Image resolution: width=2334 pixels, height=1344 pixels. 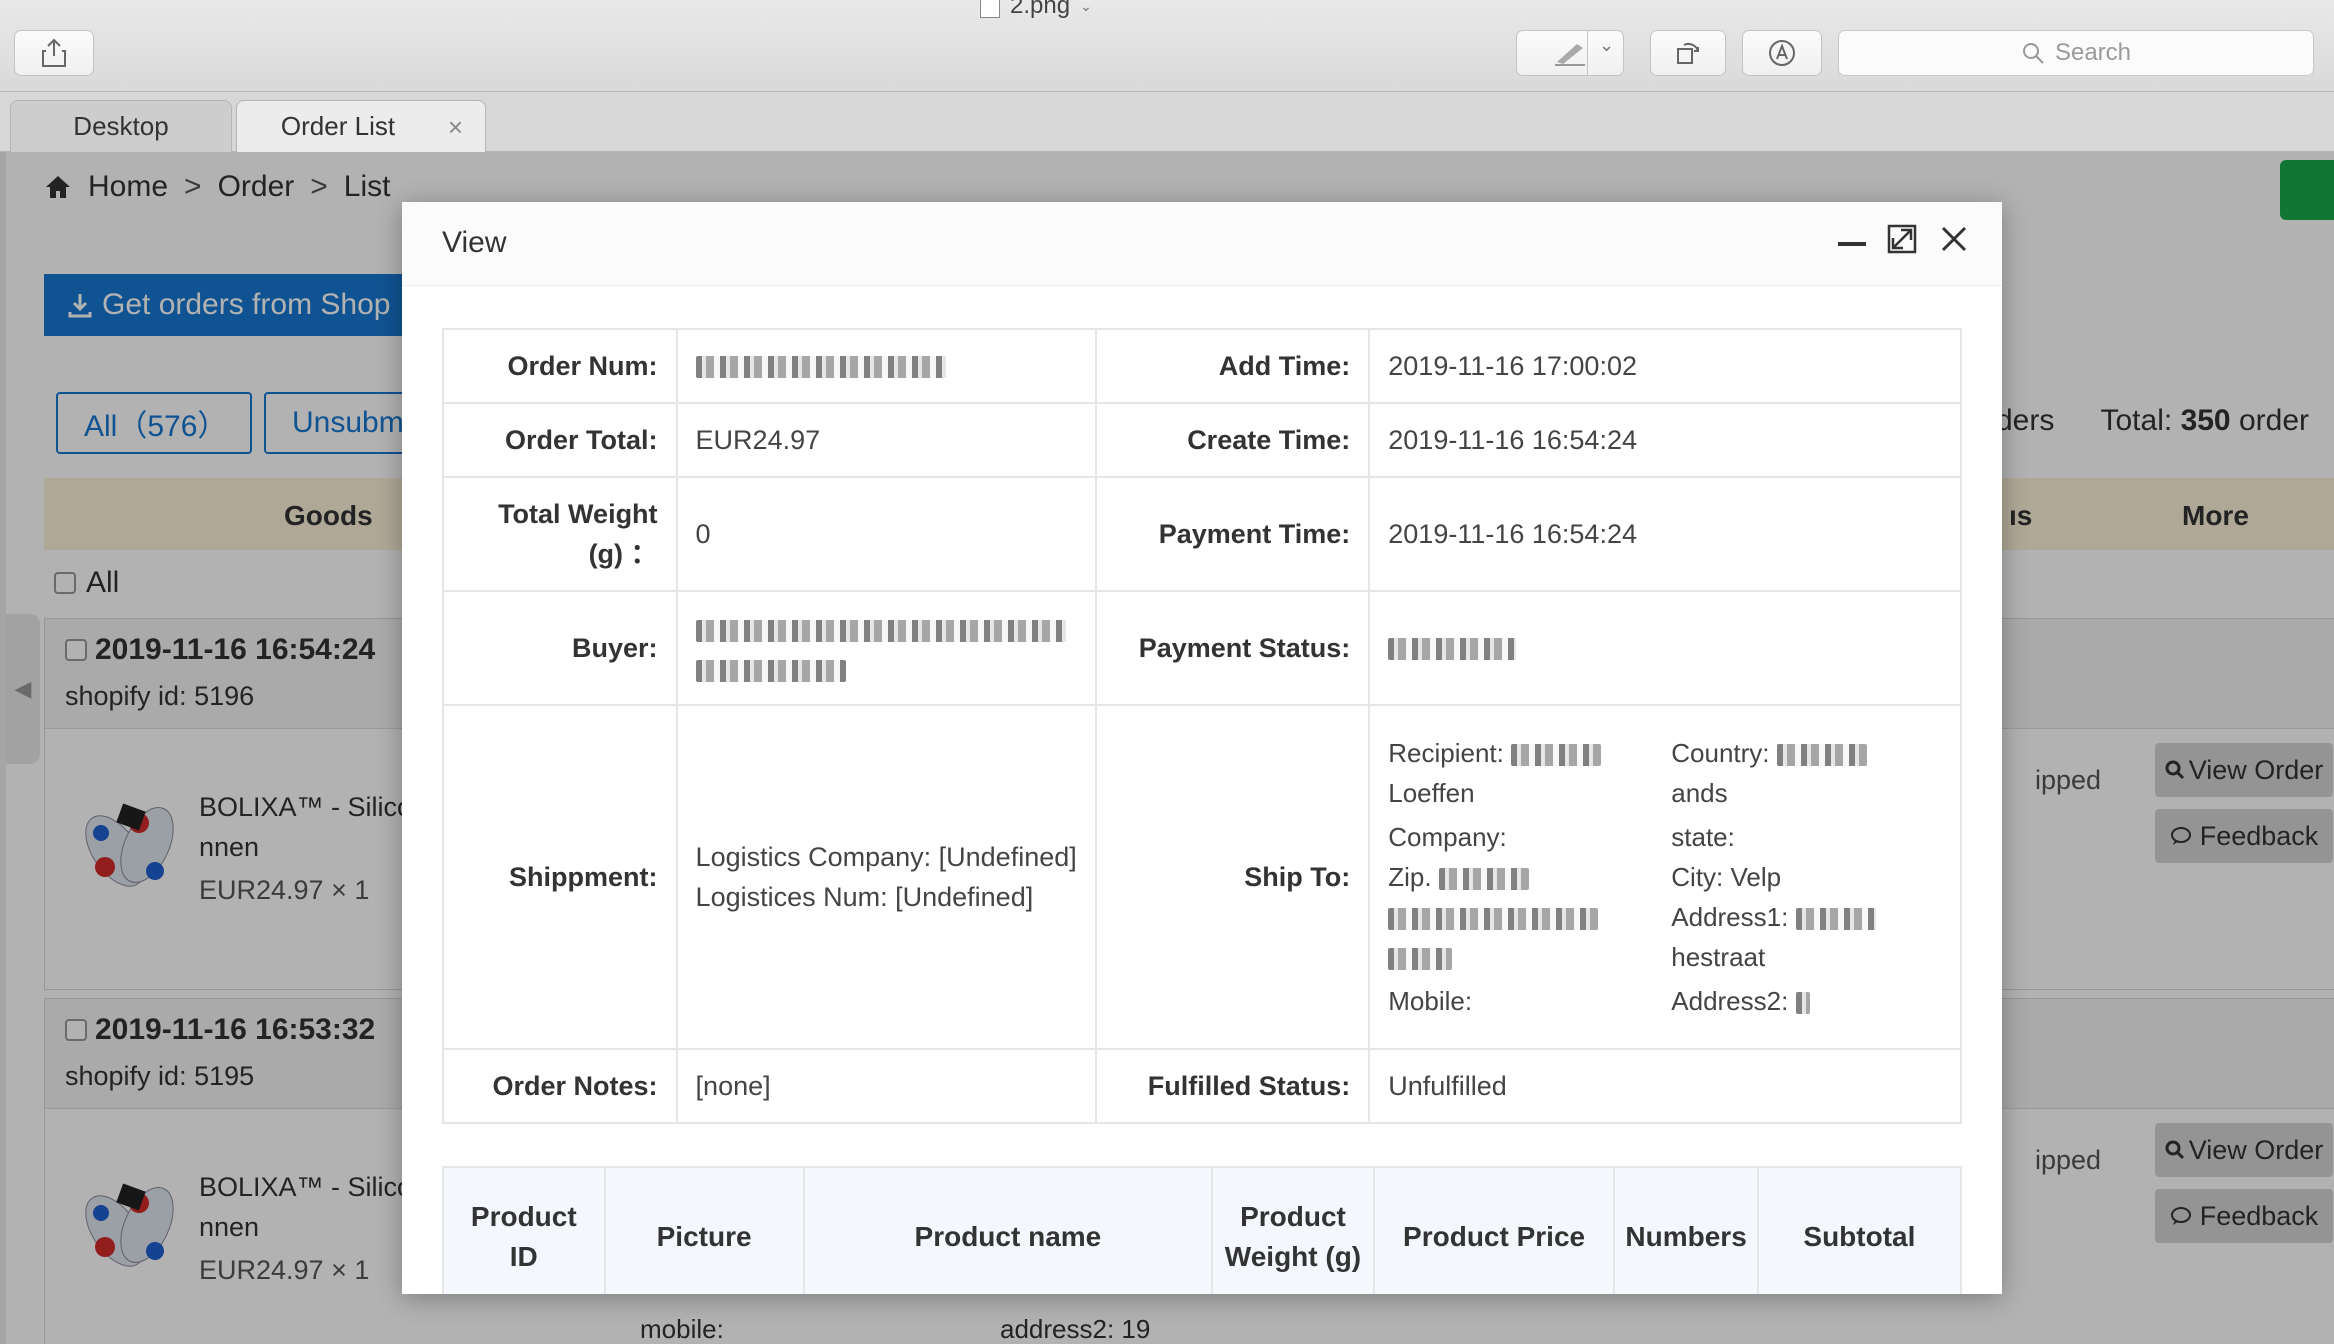 What do you see at coordinates (1665, 1086) in the screenshot?
I see `fulfilled-status-value: Unfulfilled` at bounding box center [1665, 1086].